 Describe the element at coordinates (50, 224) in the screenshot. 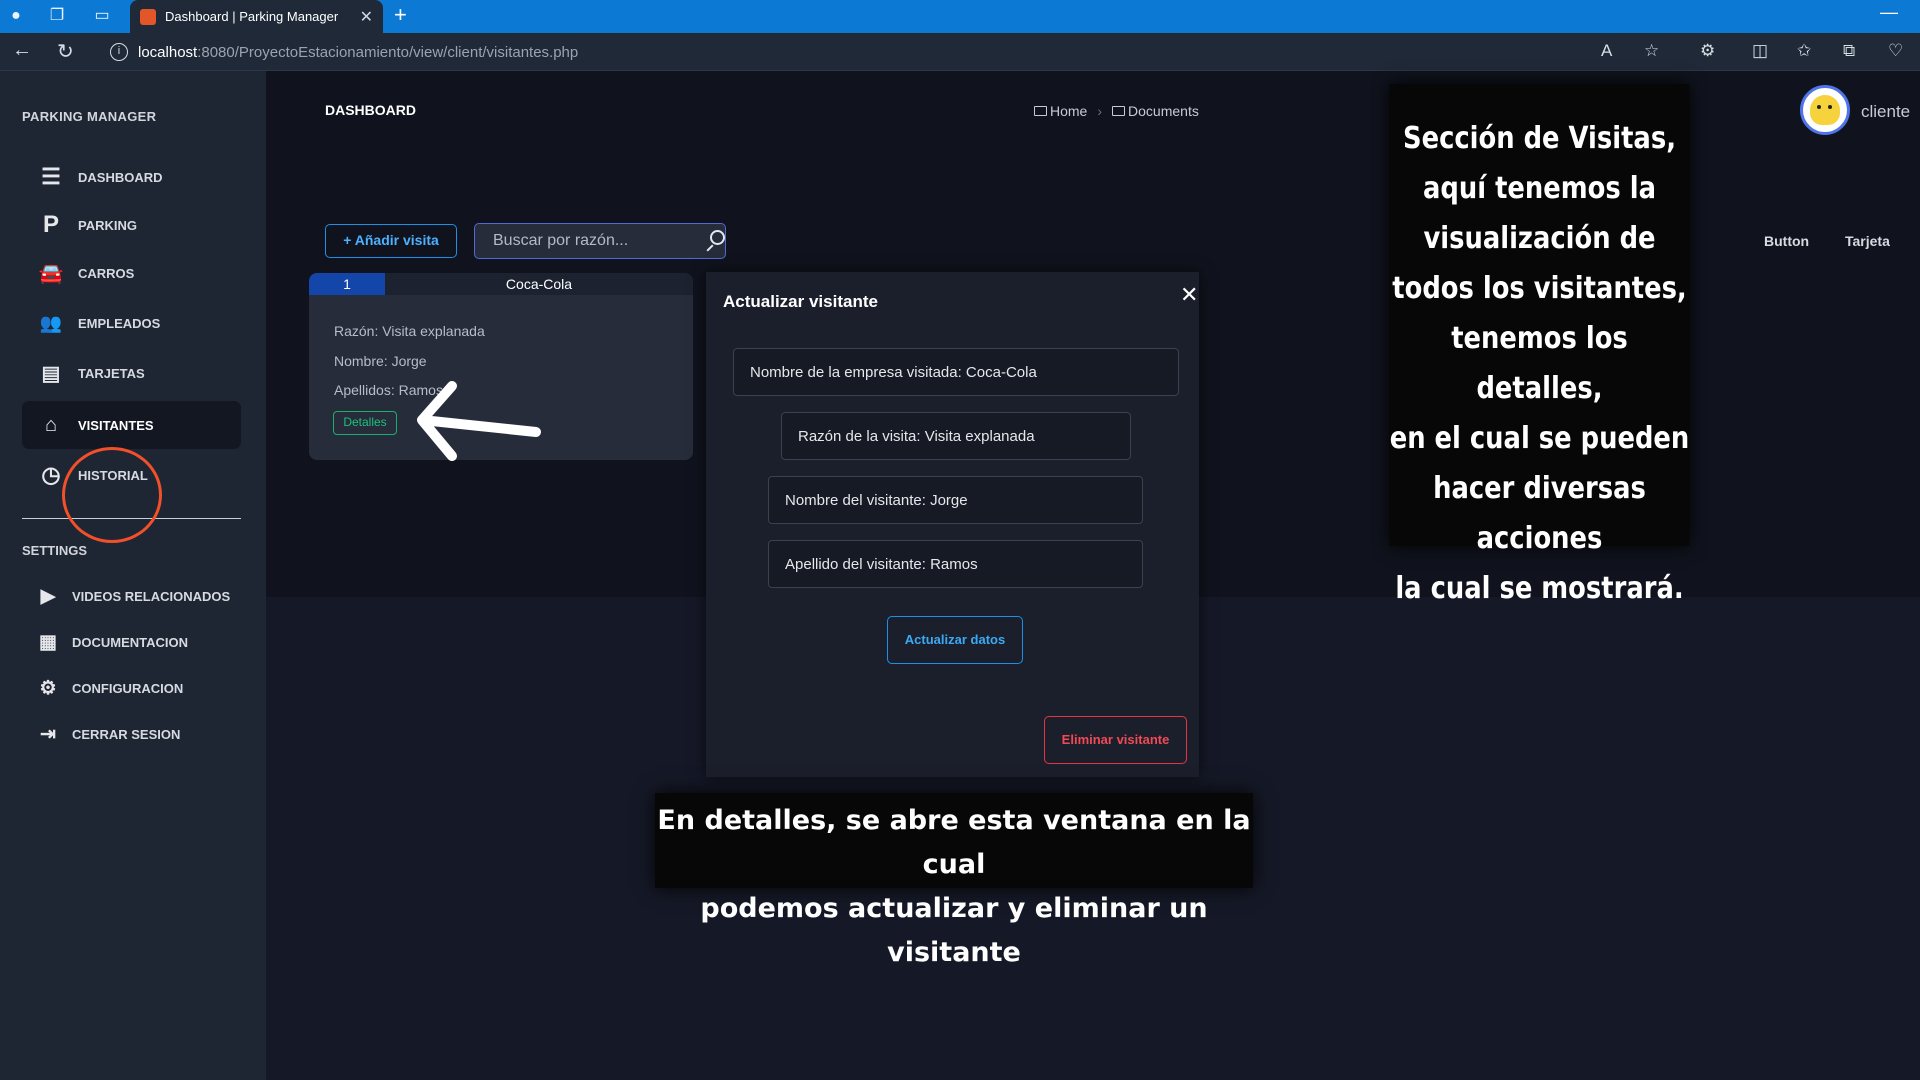

I see `parking-icon: P` at that location.